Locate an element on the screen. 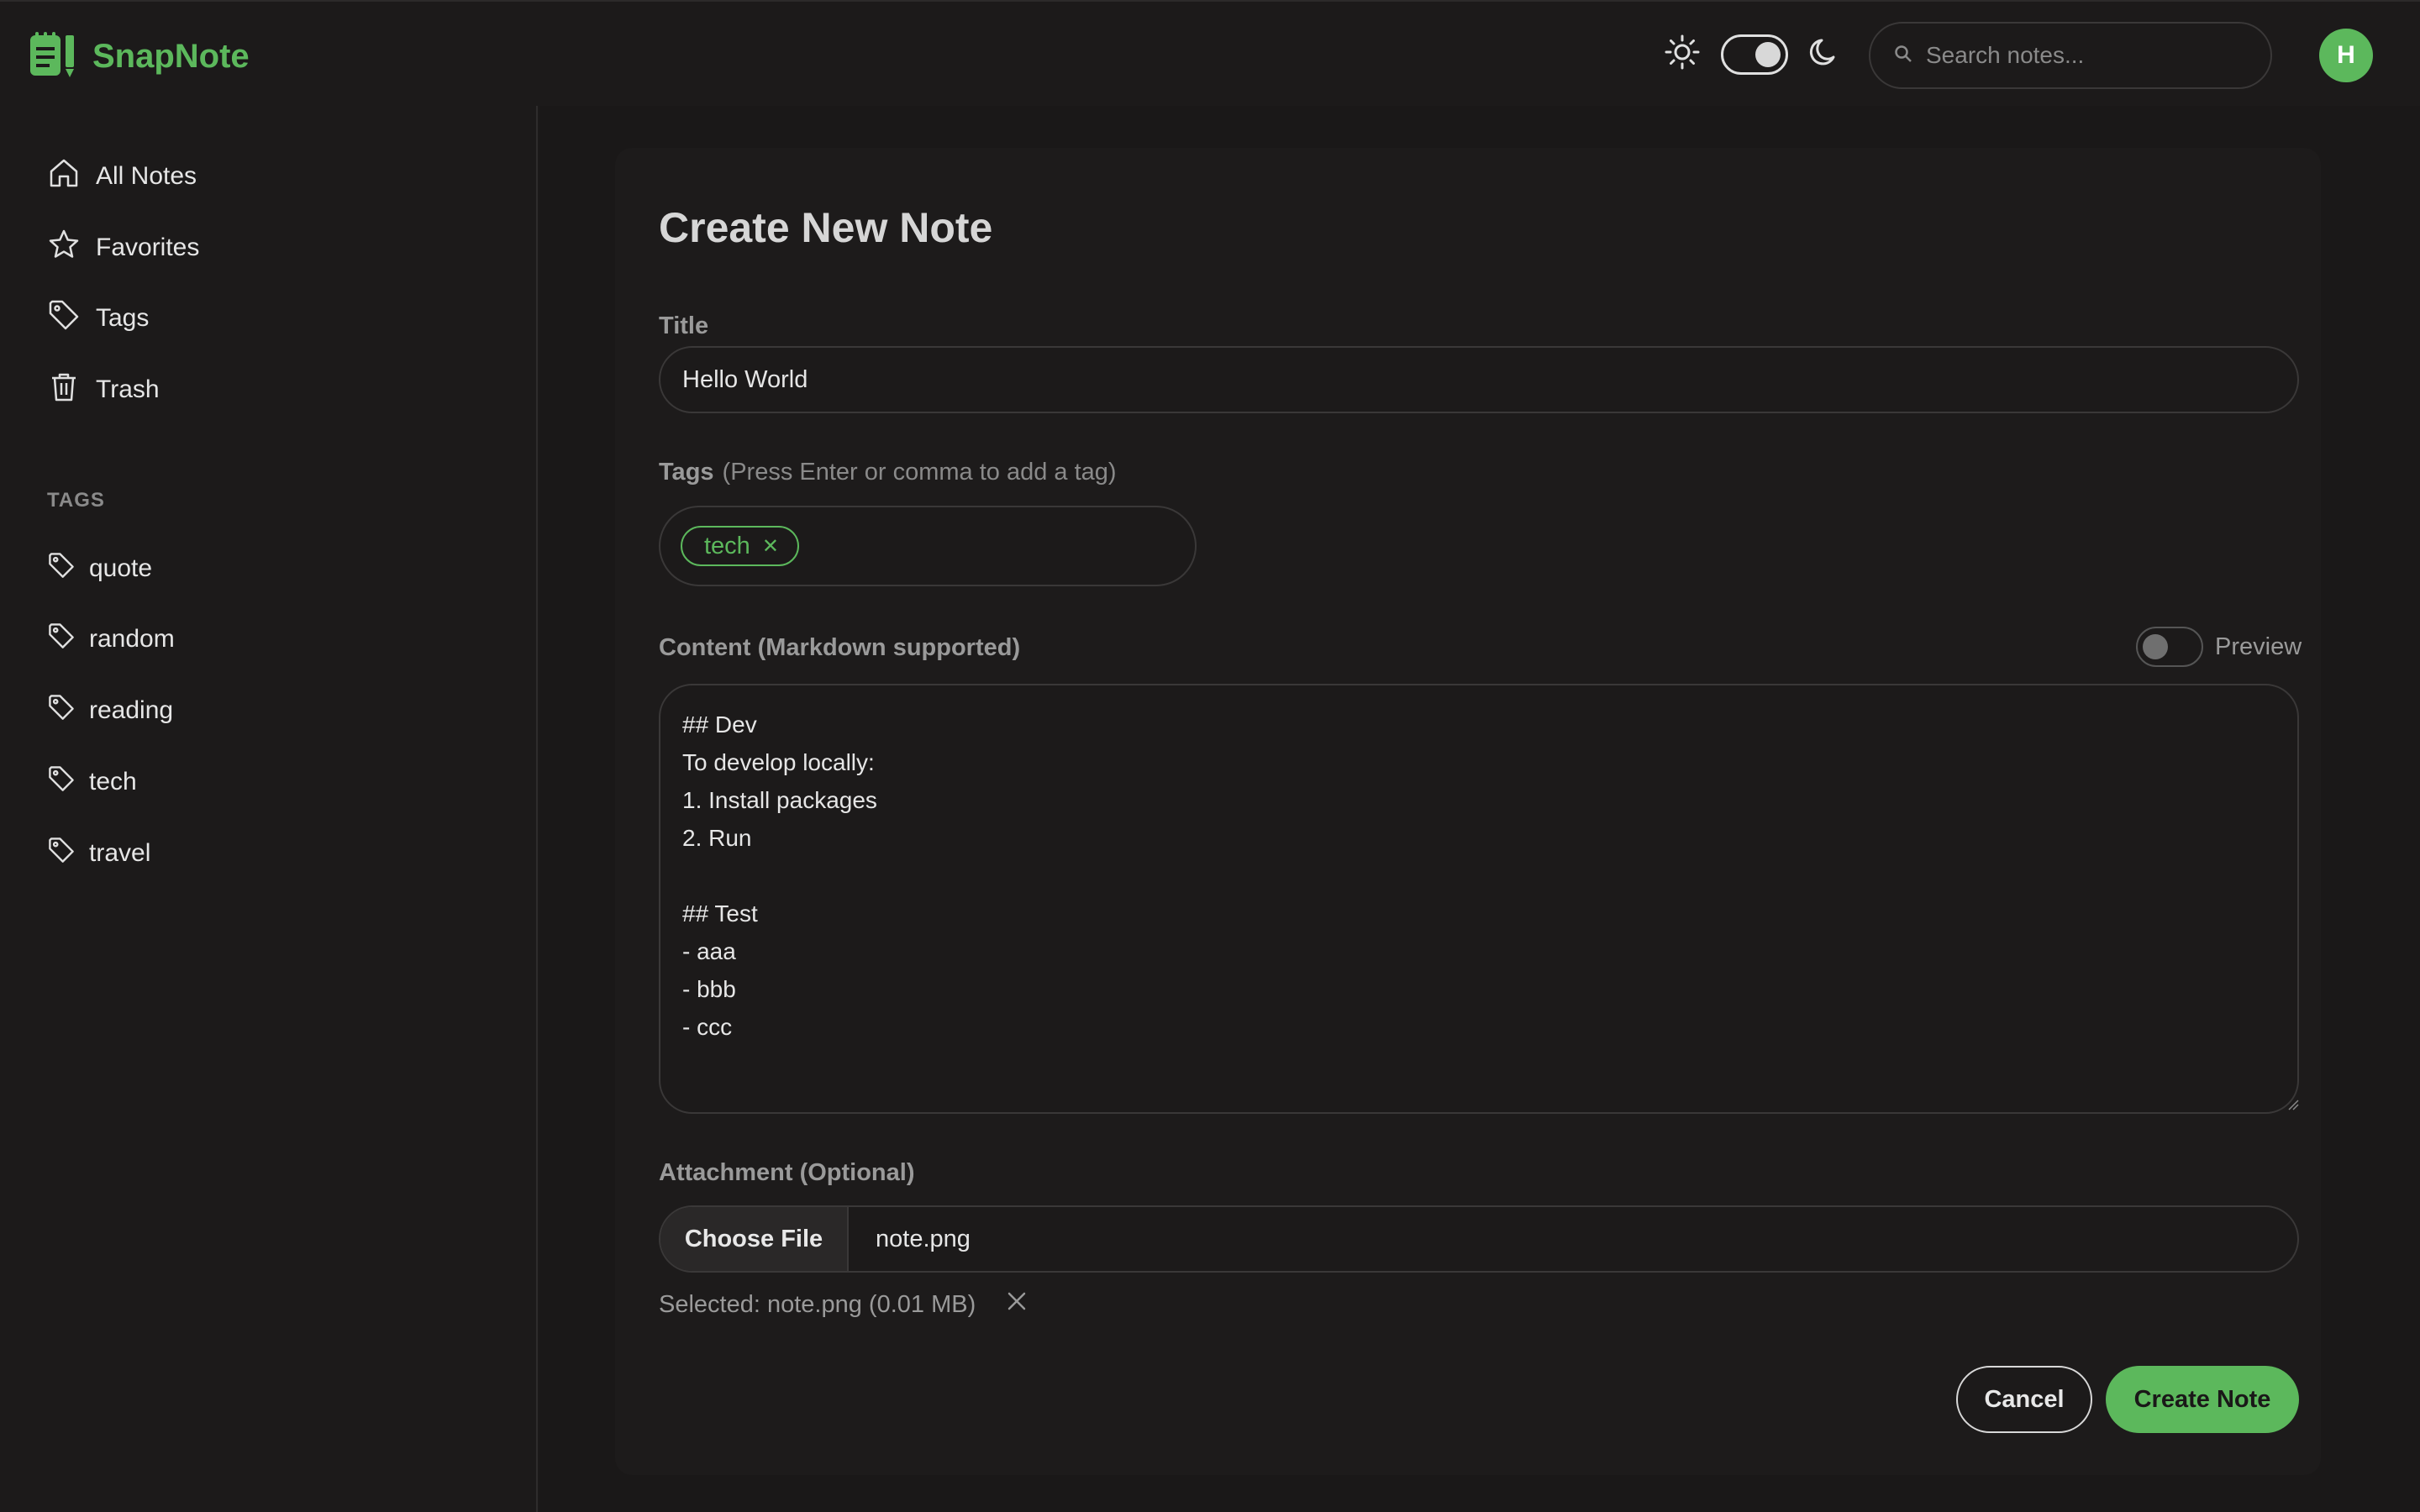  theme-toggle is located at coordinates (1754, 54).